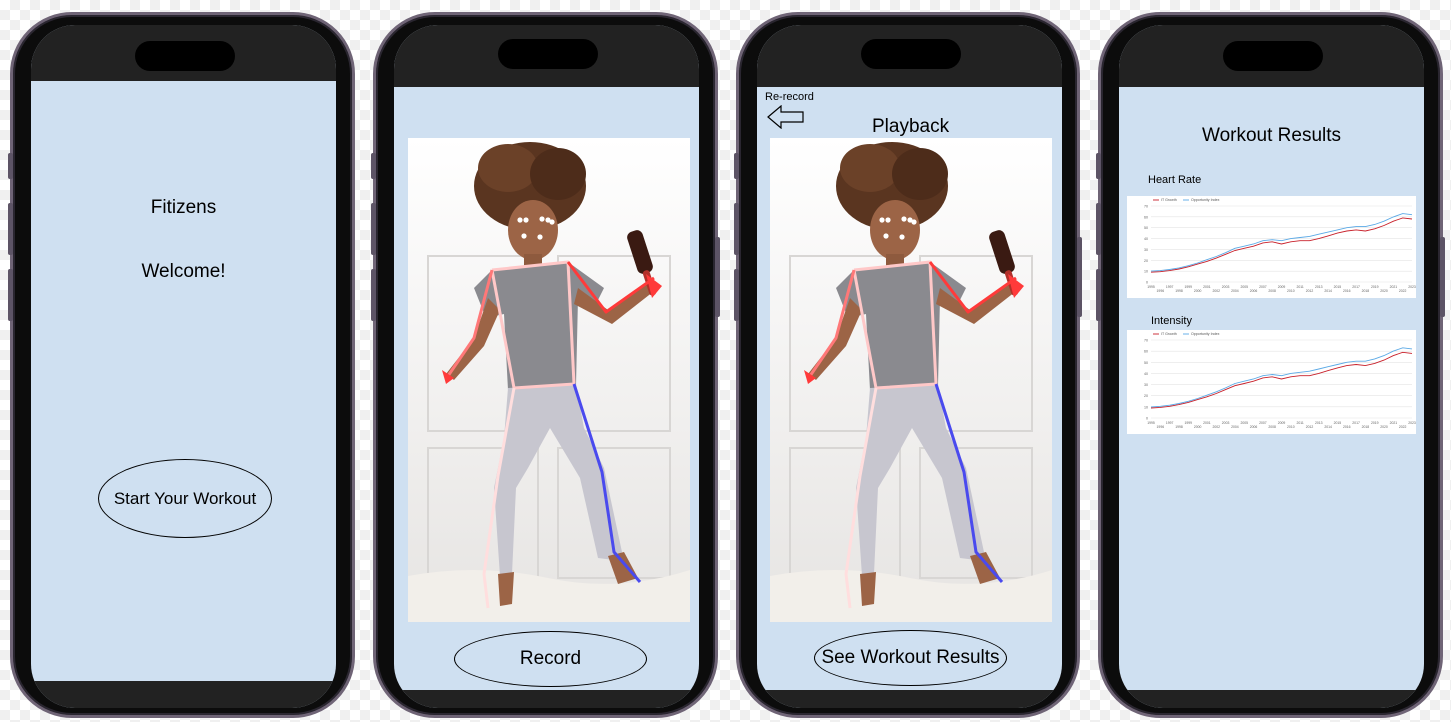 This screenshot has height=722, width=1451. I want to click on see-results-button: See Workout Results, so click(910, 658).